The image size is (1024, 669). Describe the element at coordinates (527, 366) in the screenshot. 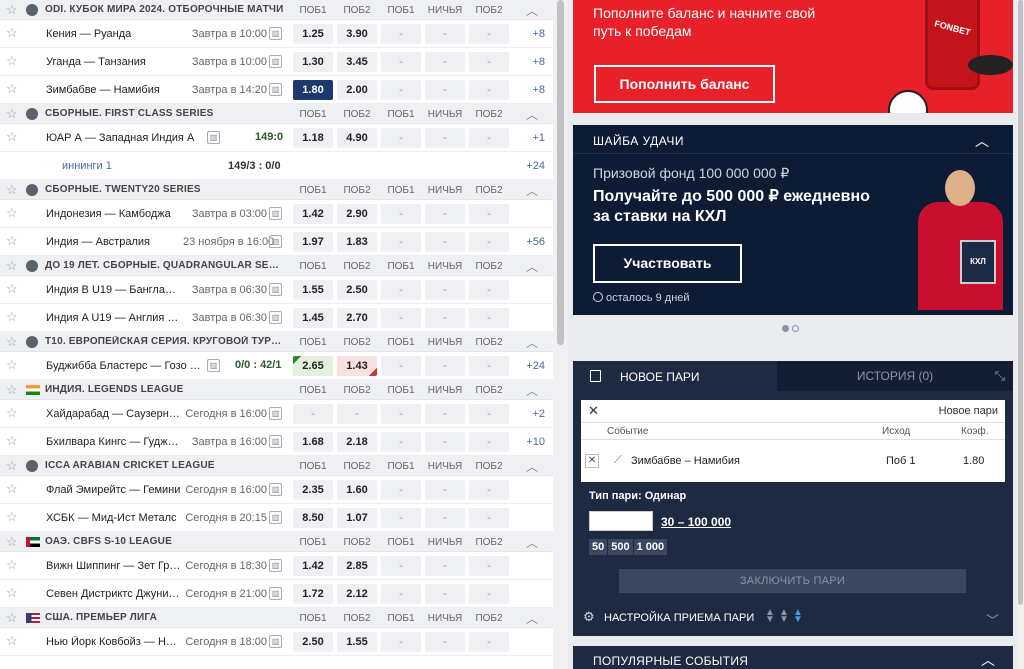

I see `more-markets-link: +24` at that location.